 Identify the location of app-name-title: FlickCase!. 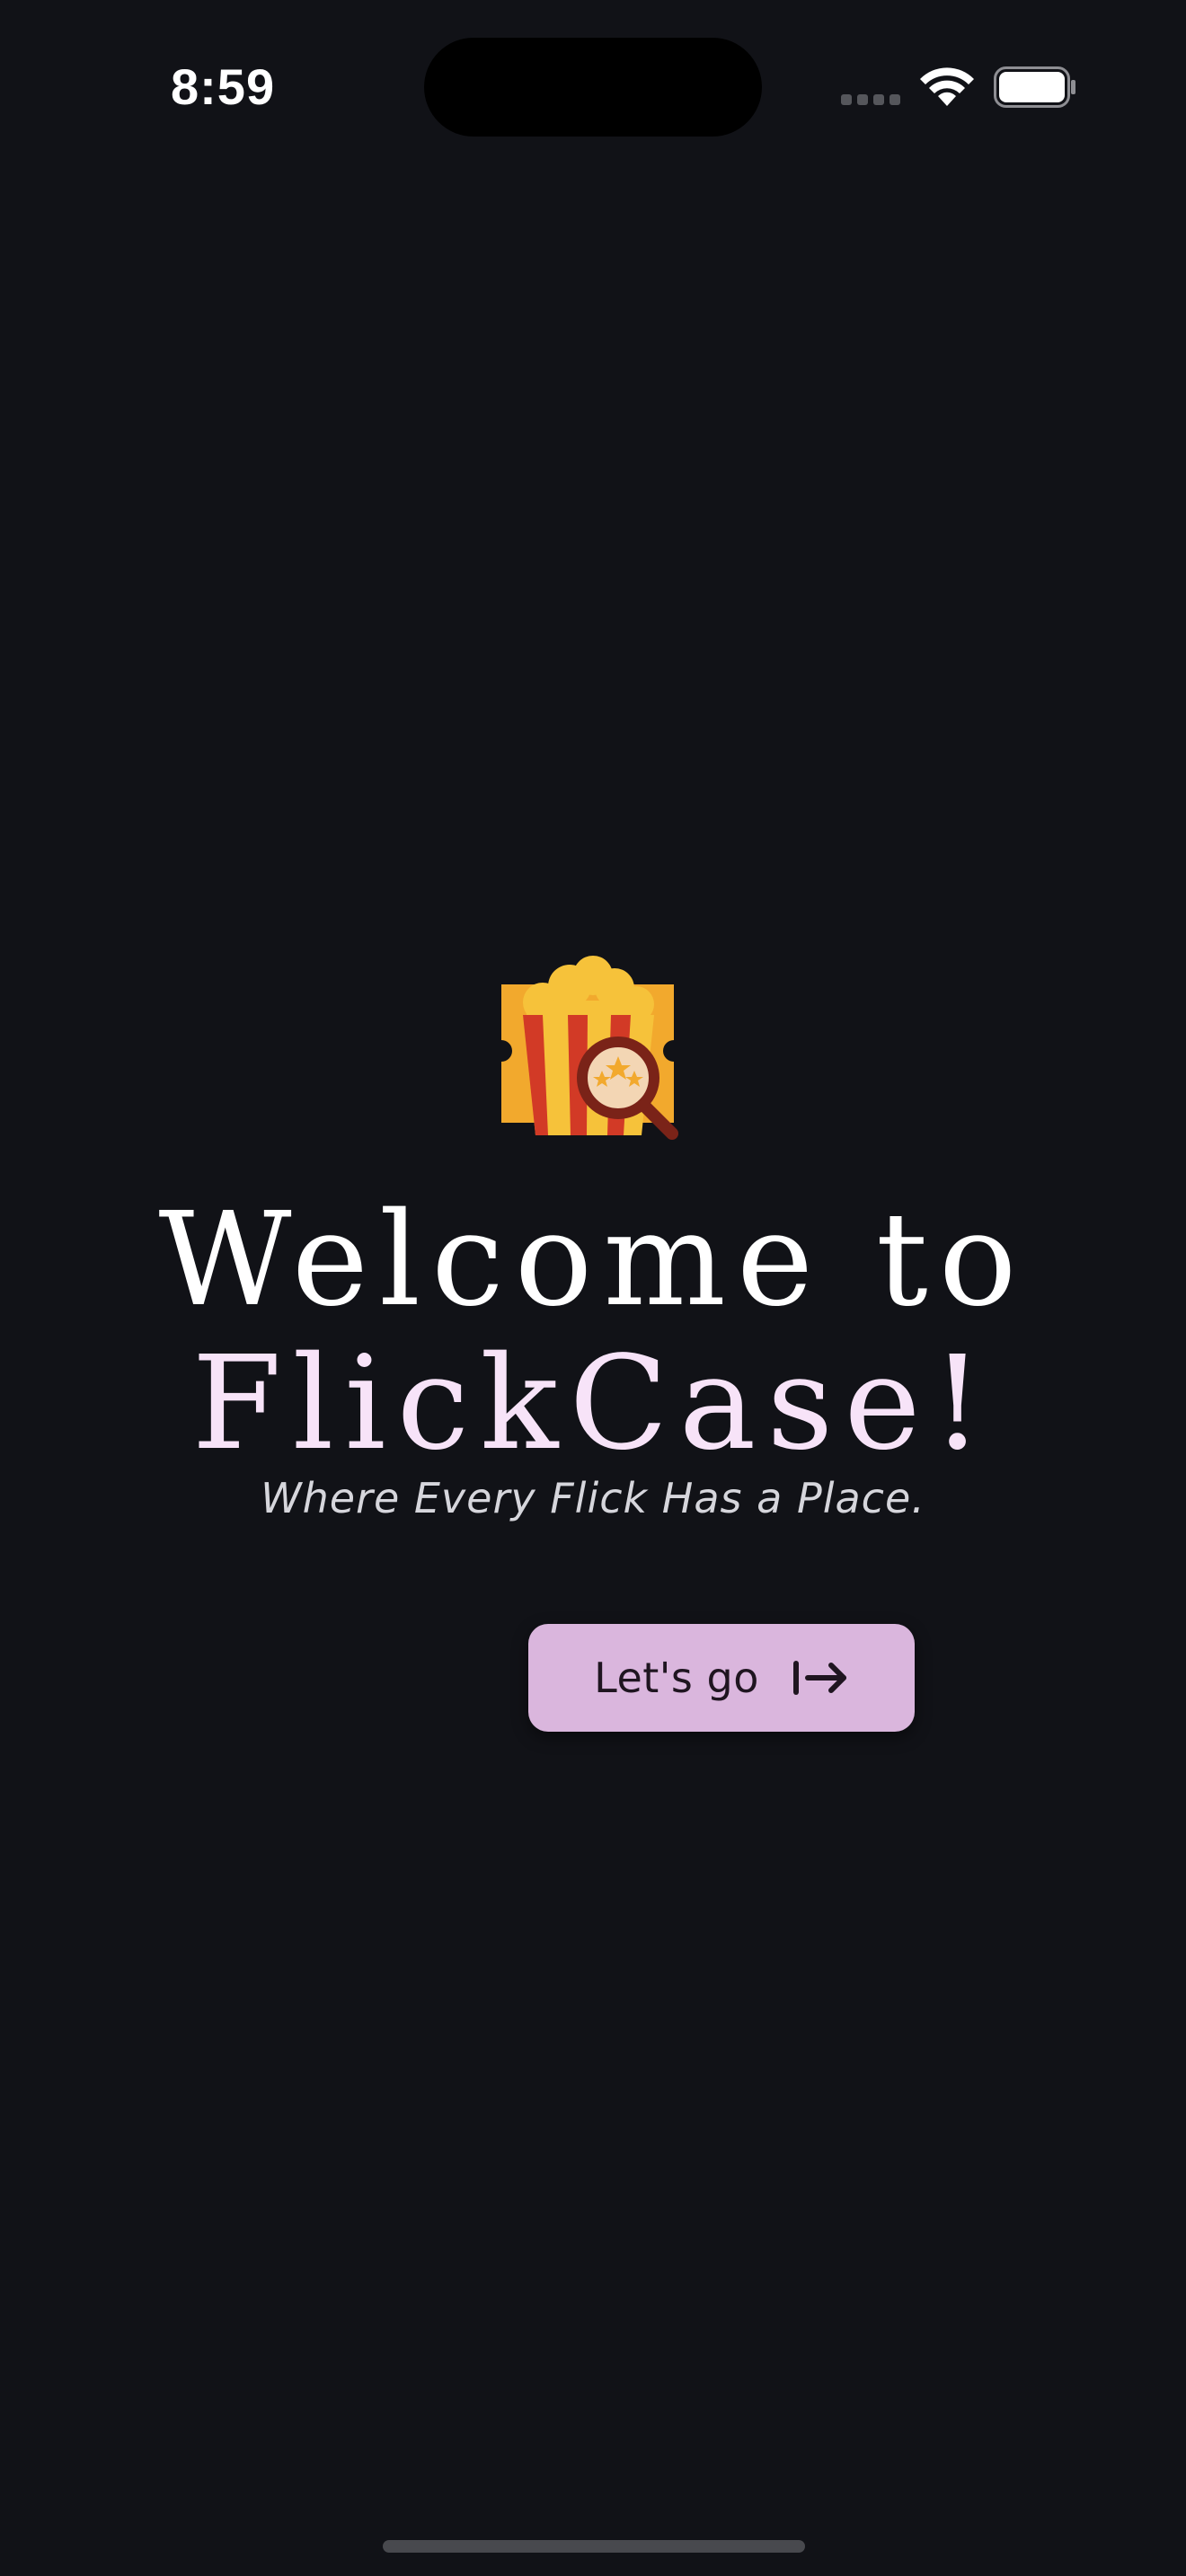
(593, 1403).